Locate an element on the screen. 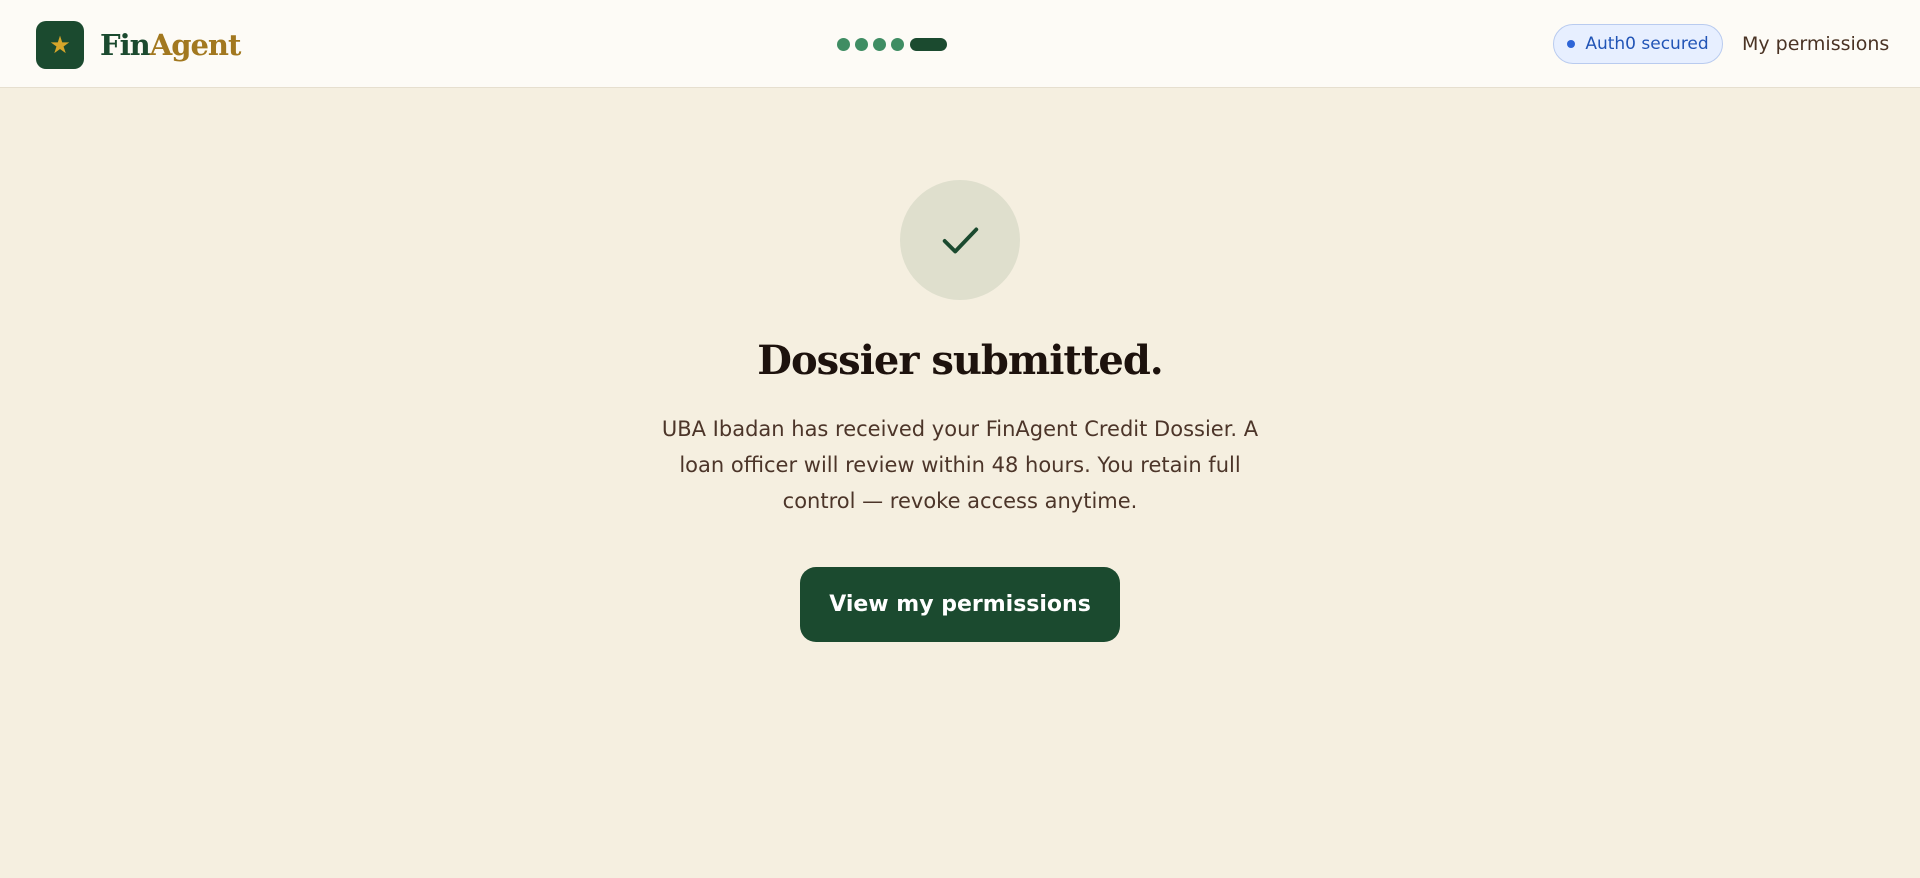 The height and width of the screenshot is (878, 1920). success-status is located at coordinates (960, 240).